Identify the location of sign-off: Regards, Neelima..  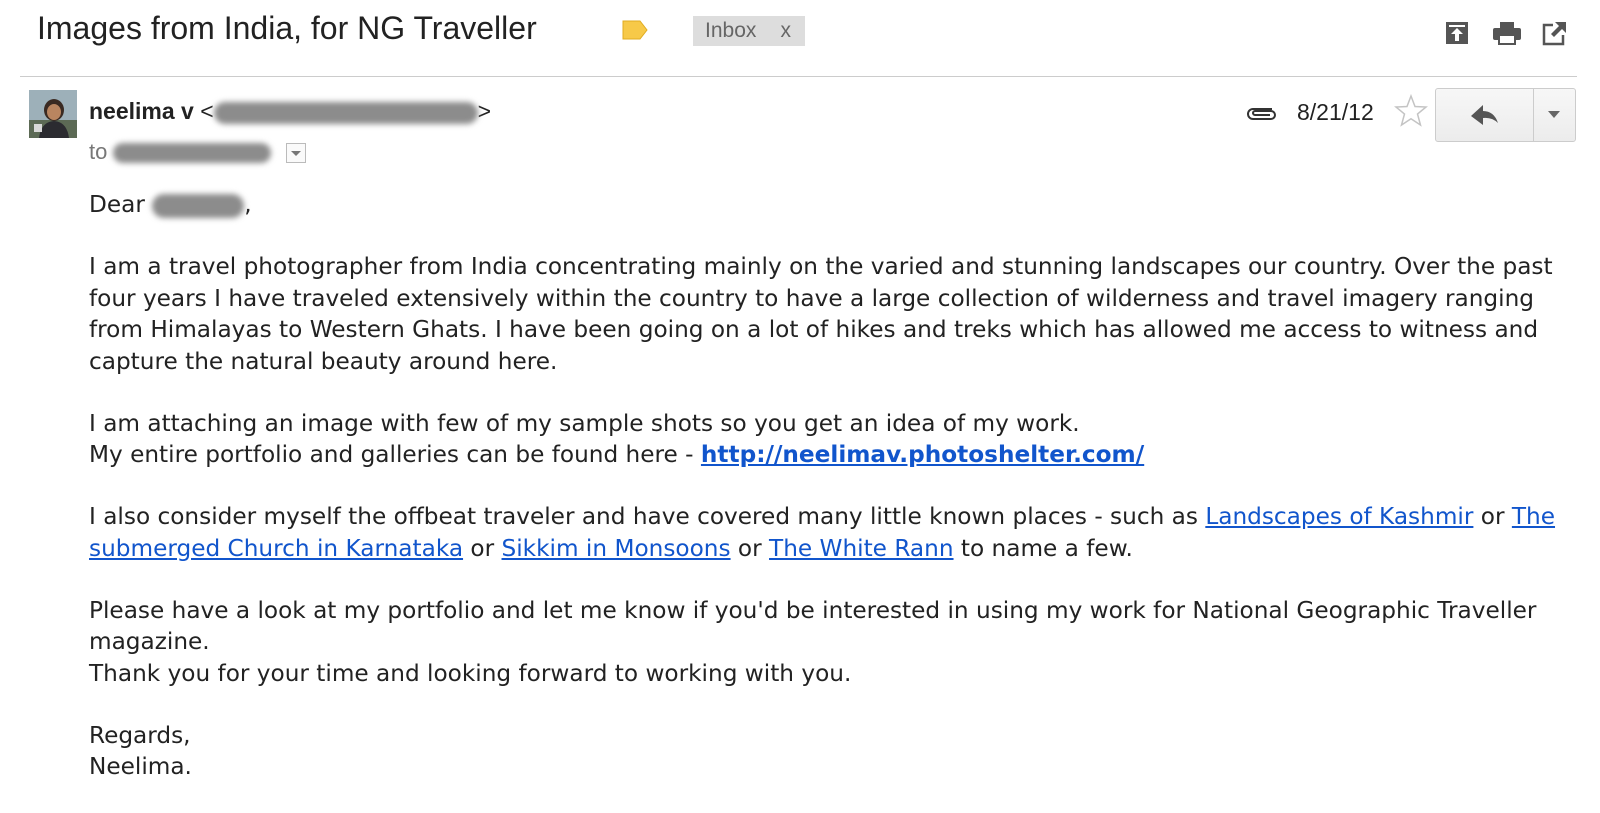
(839, 751).